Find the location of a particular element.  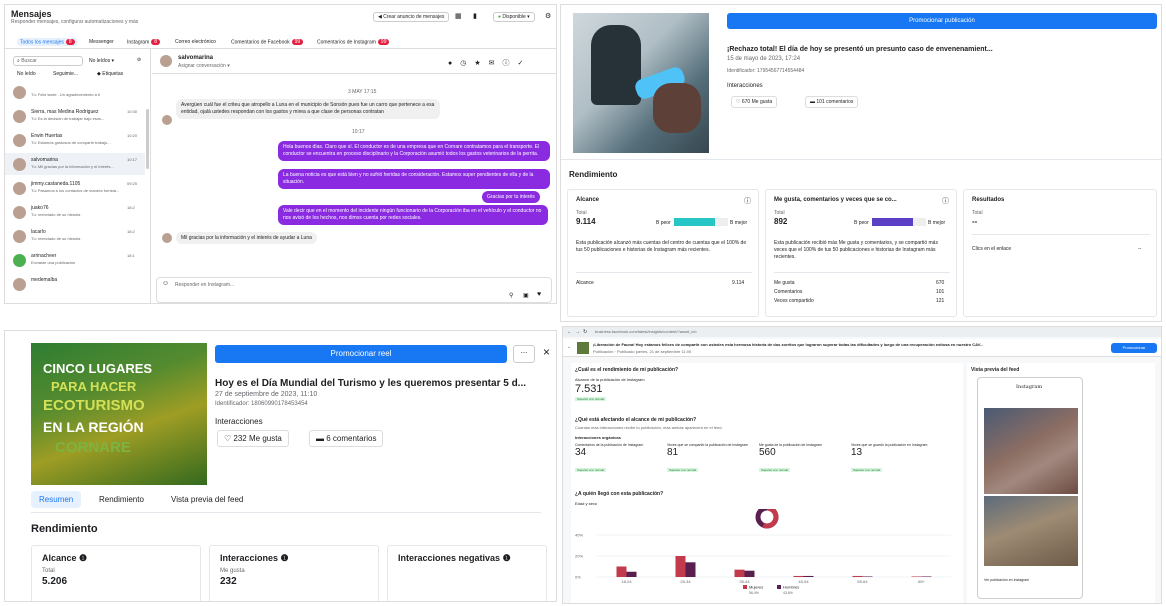

total-label: Total is located at coordinates (977, 213).